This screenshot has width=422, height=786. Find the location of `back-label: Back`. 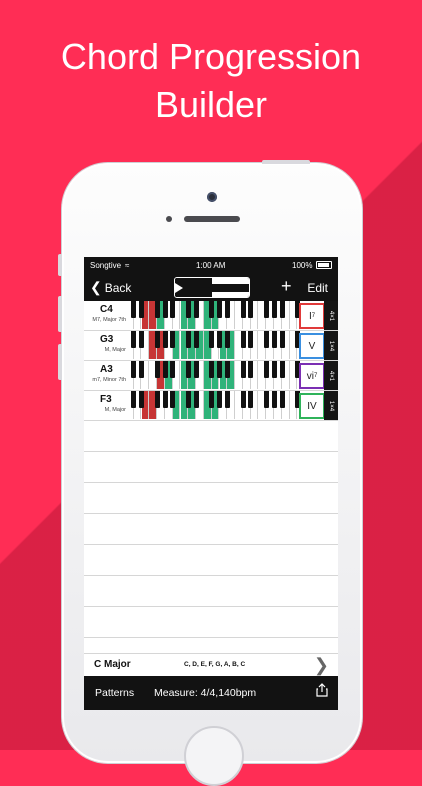

back-label: Back is located at coordinates (118, 288).